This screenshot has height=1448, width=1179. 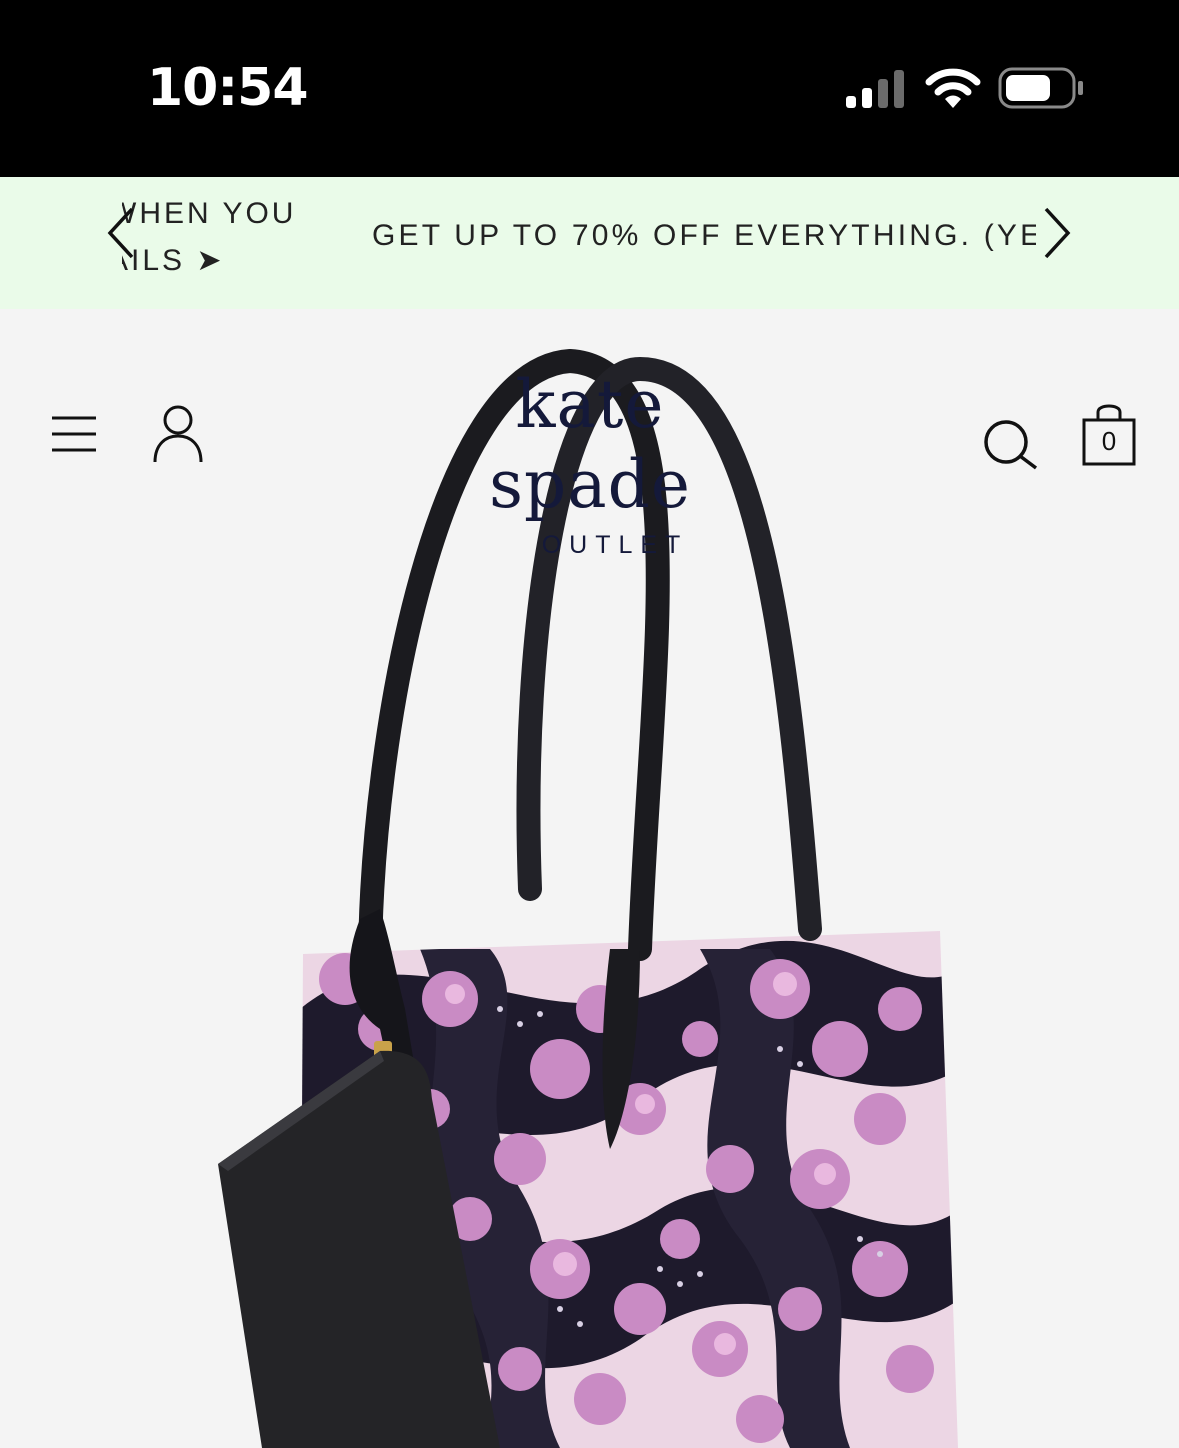 I want to click on status-time: 10:54, so click(x=228, y=88).